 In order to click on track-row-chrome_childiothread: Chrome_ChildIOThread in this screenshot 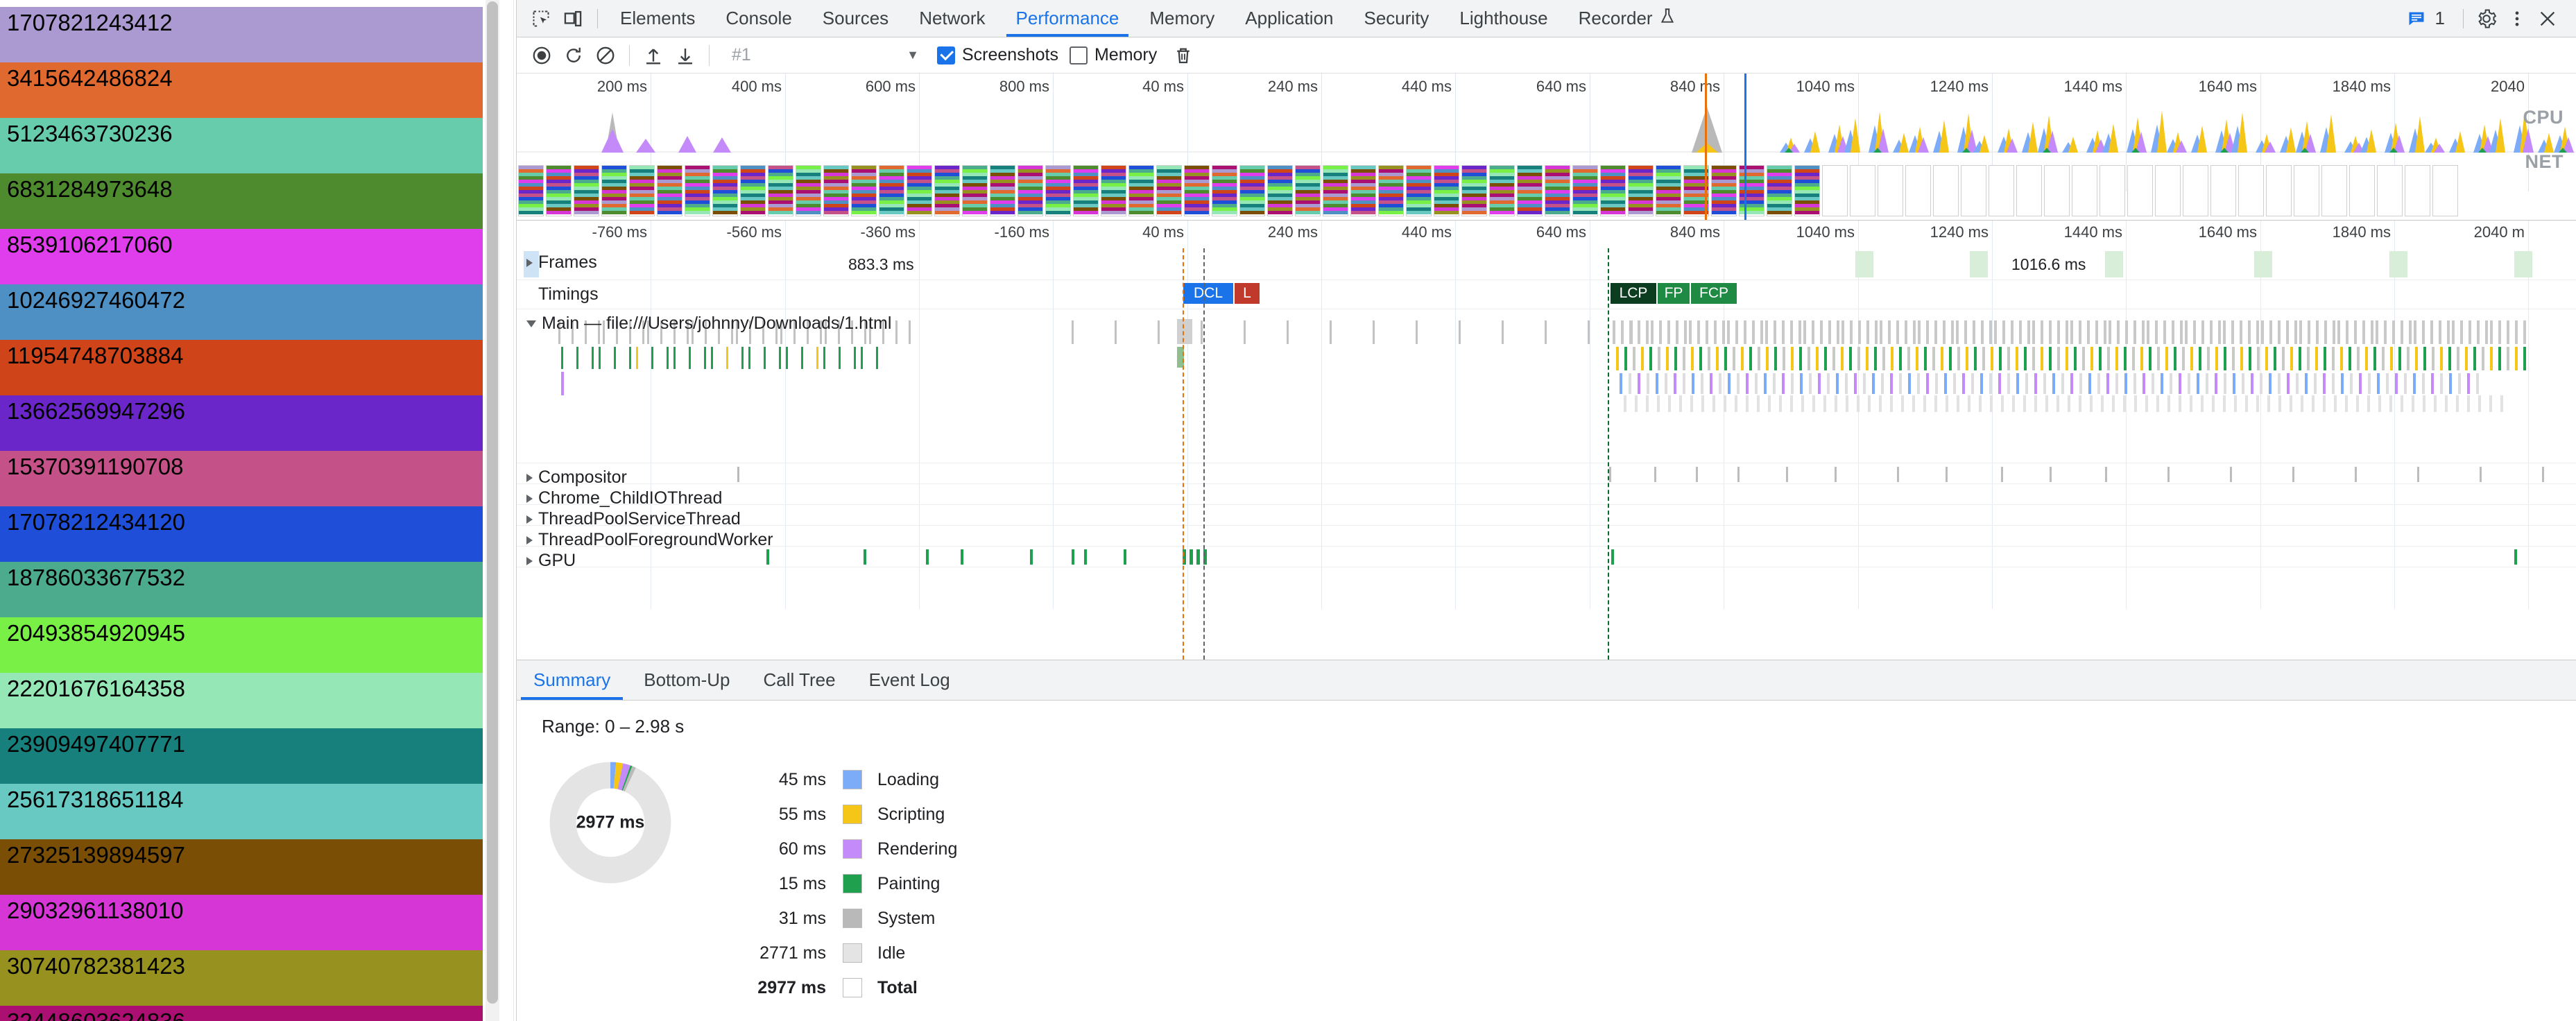, I will do `click(1546, 496)`.